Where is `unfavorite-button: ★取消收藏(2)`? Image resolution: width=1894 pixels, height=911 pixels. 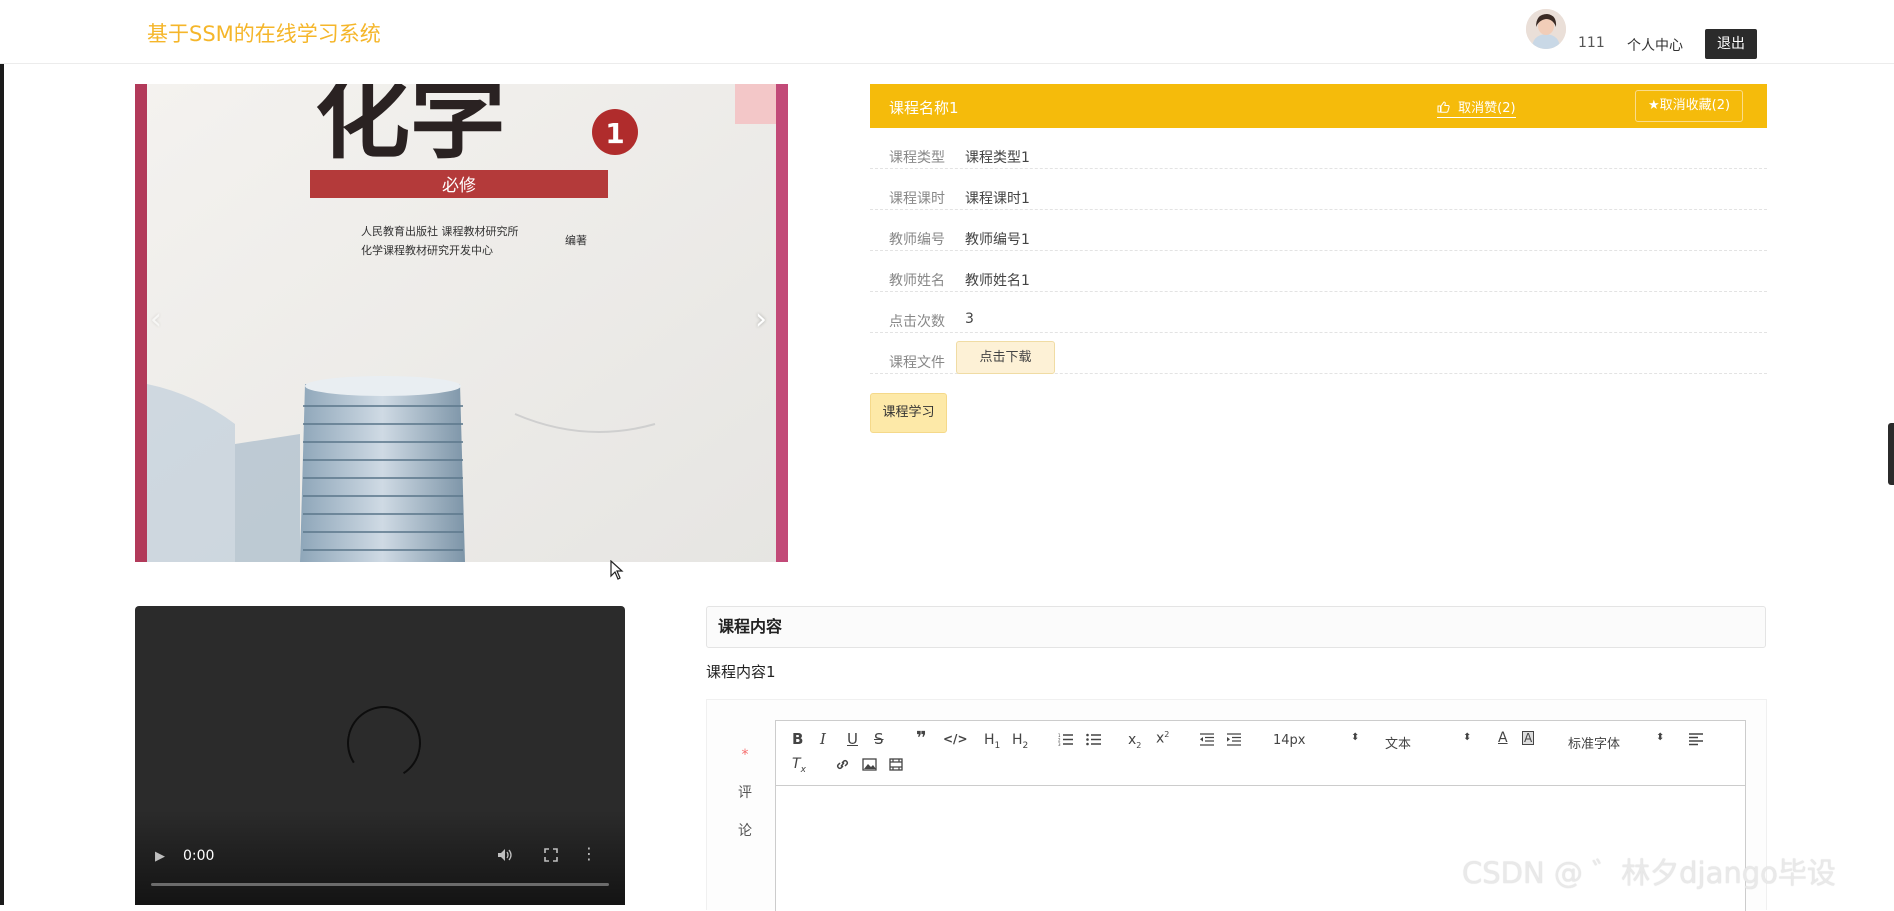 unfavorite-button: ★取消收藏(2) is located at coordinates (1689, 106).